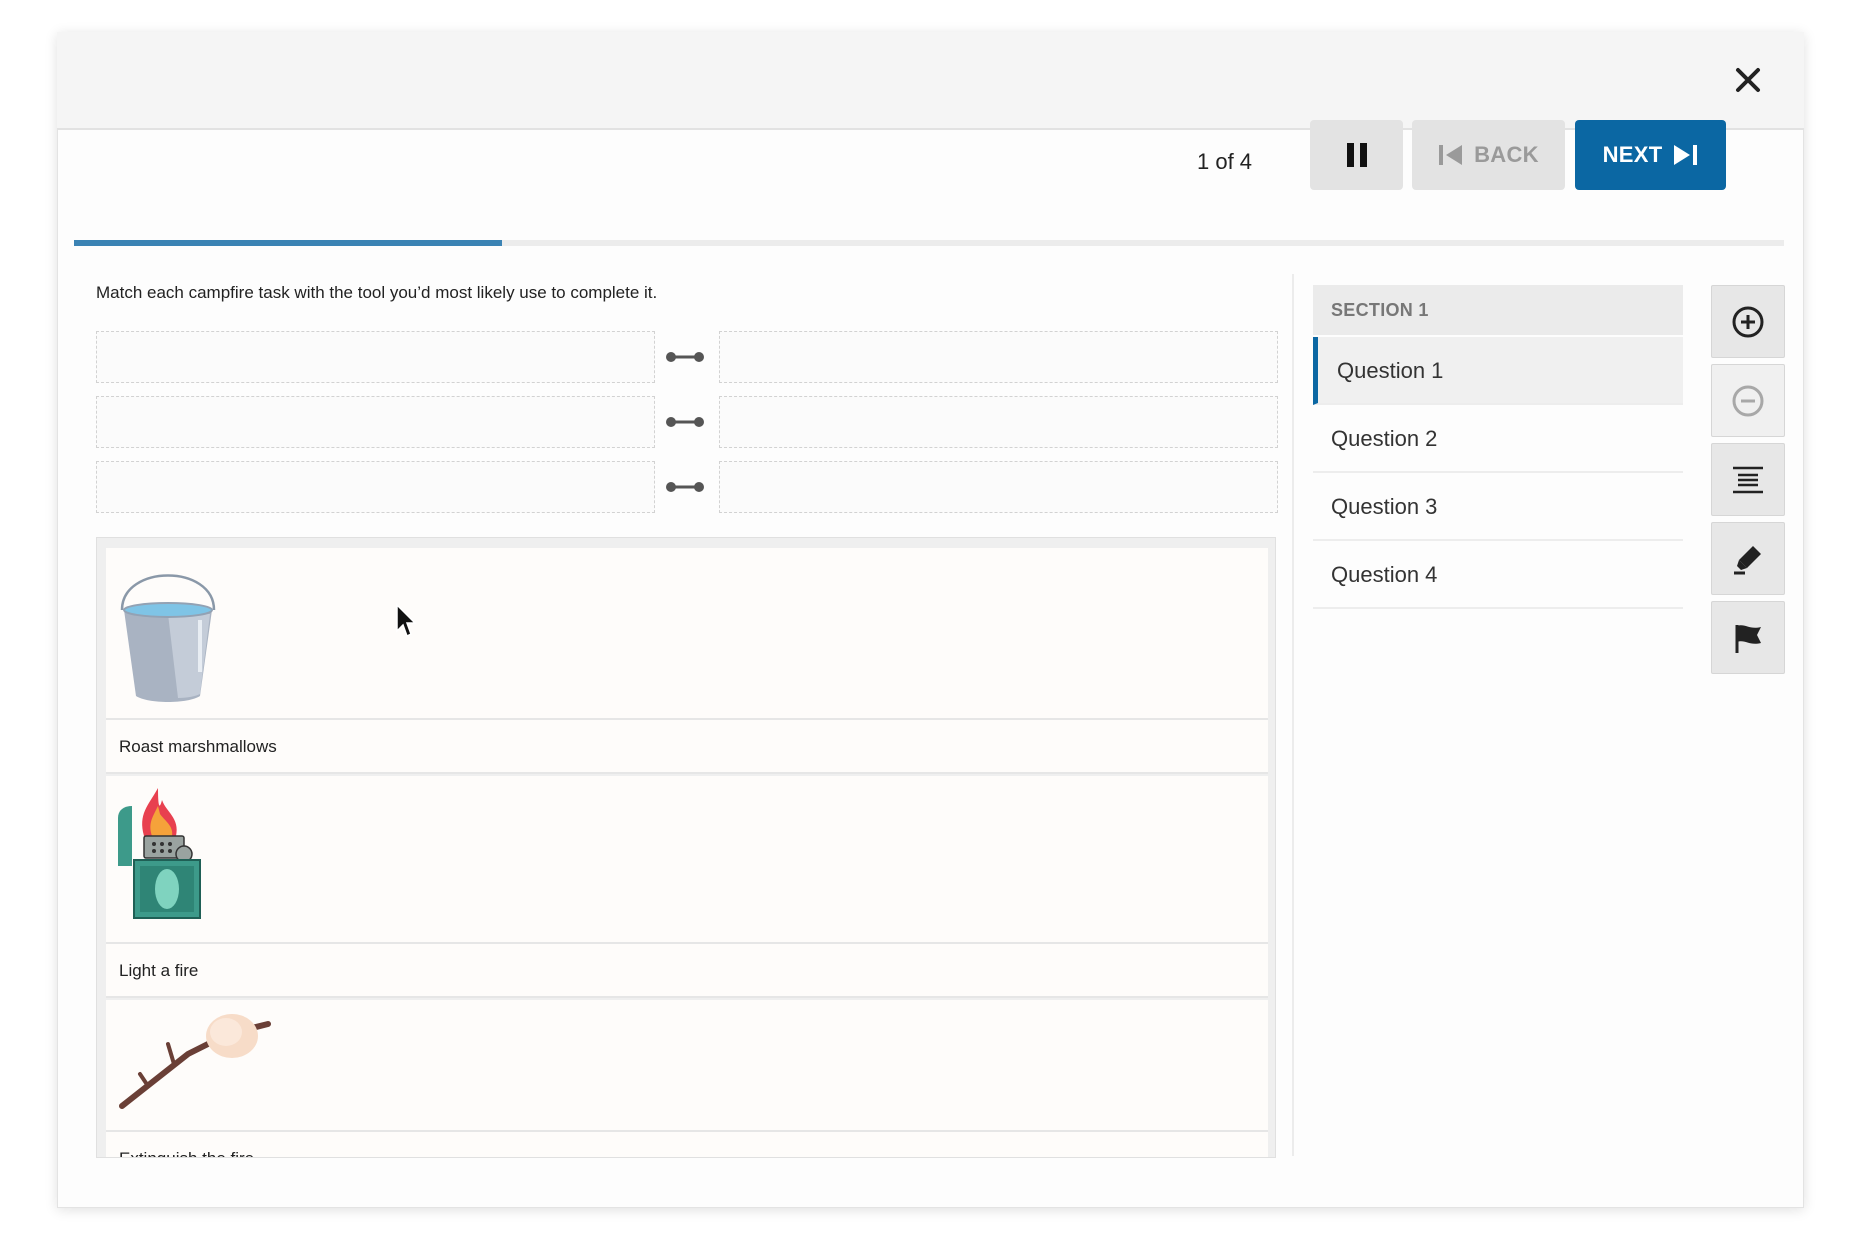  I want to click on question-counter: 1 of 4, so click(1225, 161).